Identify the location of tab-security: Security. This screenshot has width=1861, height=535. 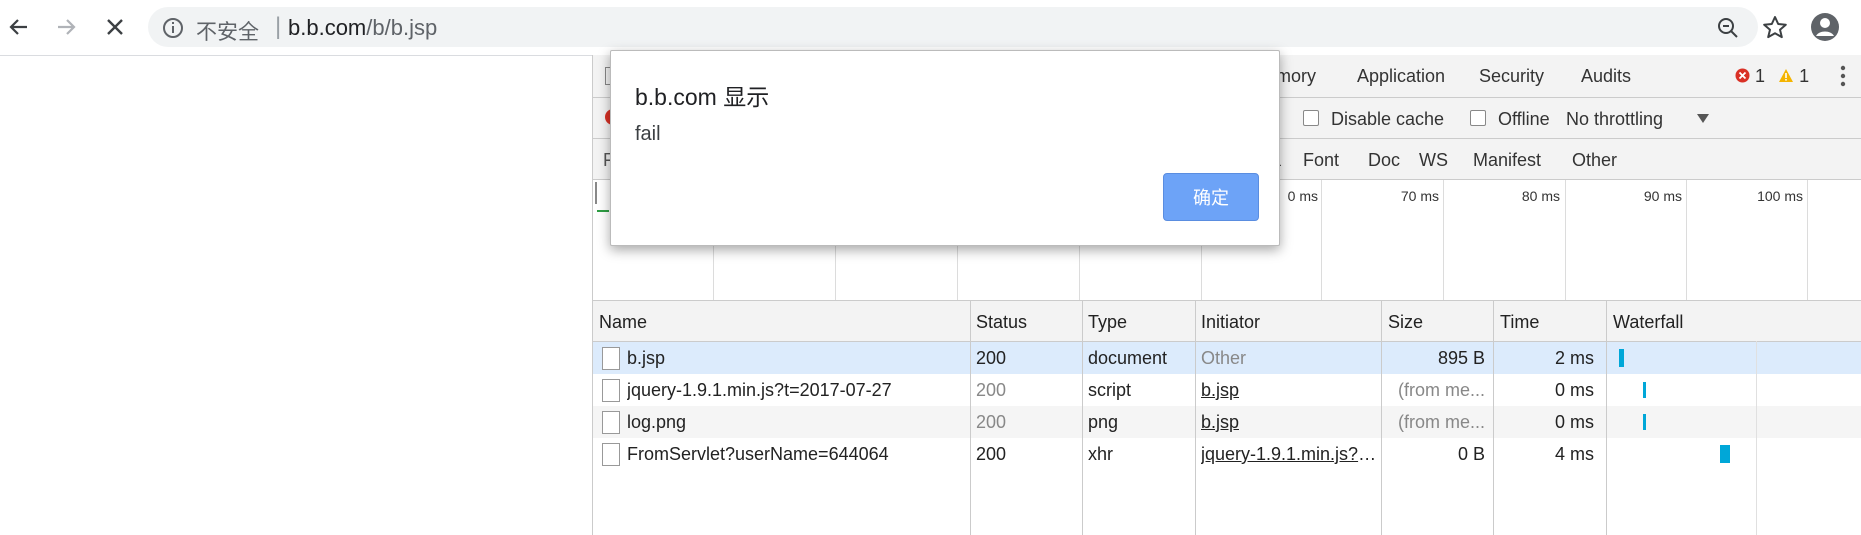
(1511, 76).